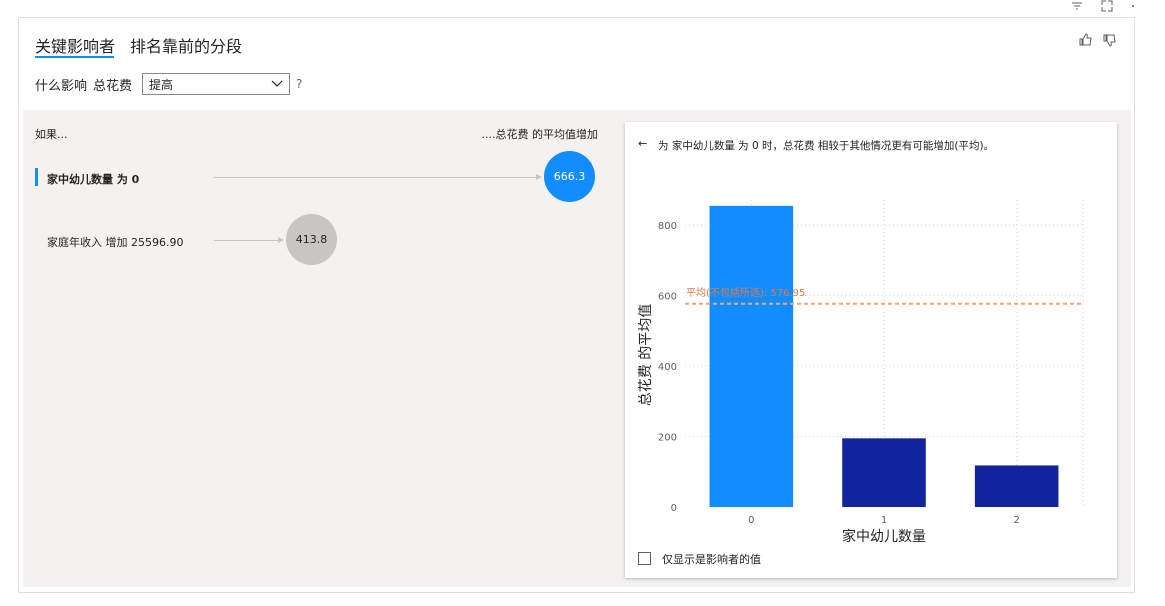 The height and width of the screenshot is (606, 1165). I want to click on show-influencer-values-checkbox, so click(644, 558).